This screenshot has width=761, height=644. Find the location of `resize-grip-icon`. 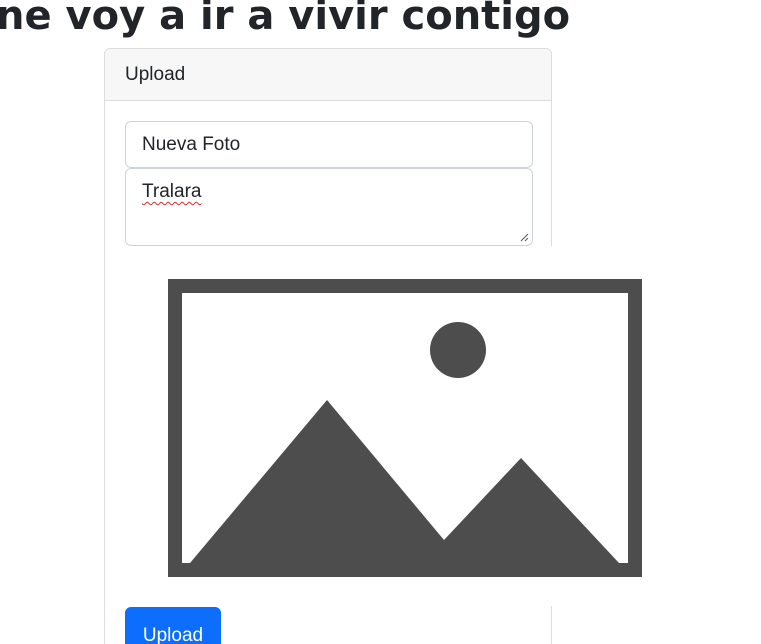

resize-grip-icon is located at coordinates (524, 237).